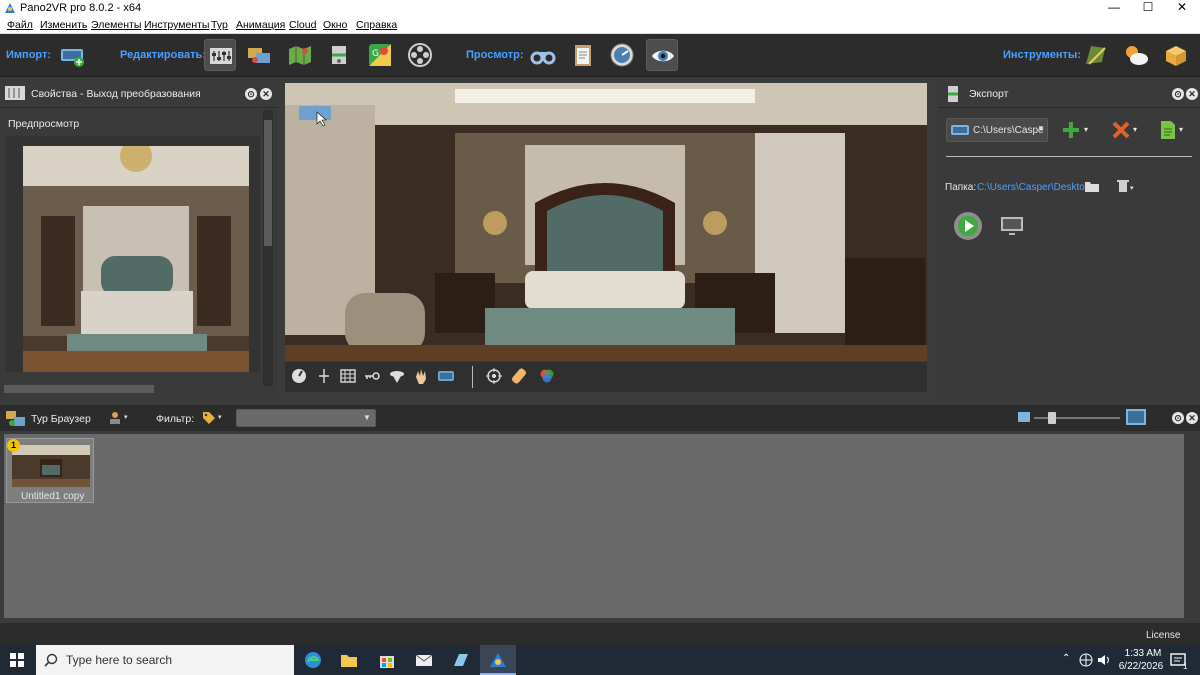  I want to click on output-format-icon, so click(960, 130).